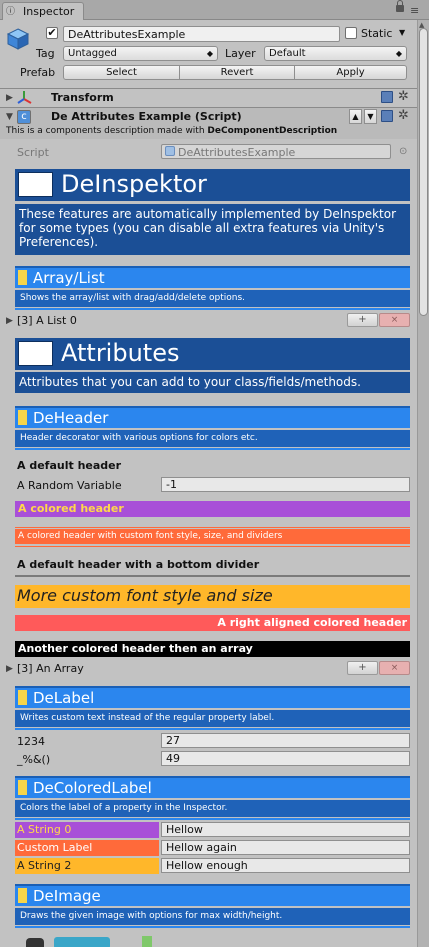 This screenshot has height=947, width=429. Describe the element at coordinates (31, 741) in the screenshot. I see `delabel-row-label: 1234` at that location.